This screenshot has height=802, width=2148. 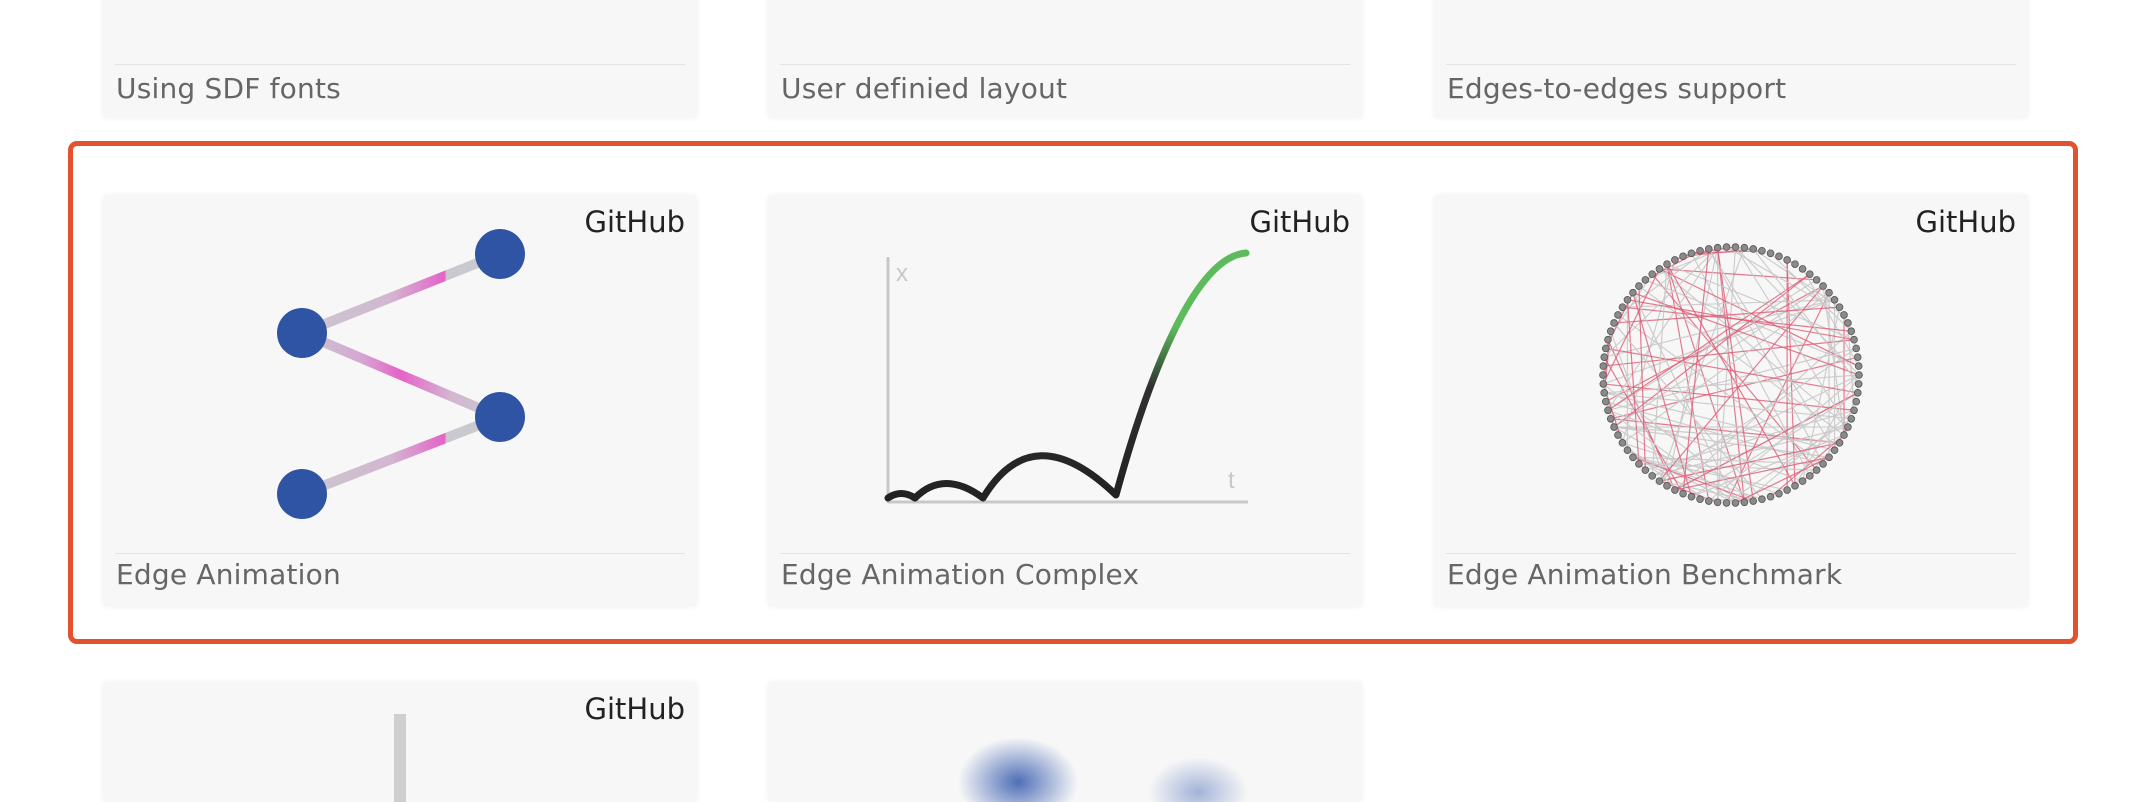 I want to click on easing-curve-icon: x t, so click(x=1067, y=376).